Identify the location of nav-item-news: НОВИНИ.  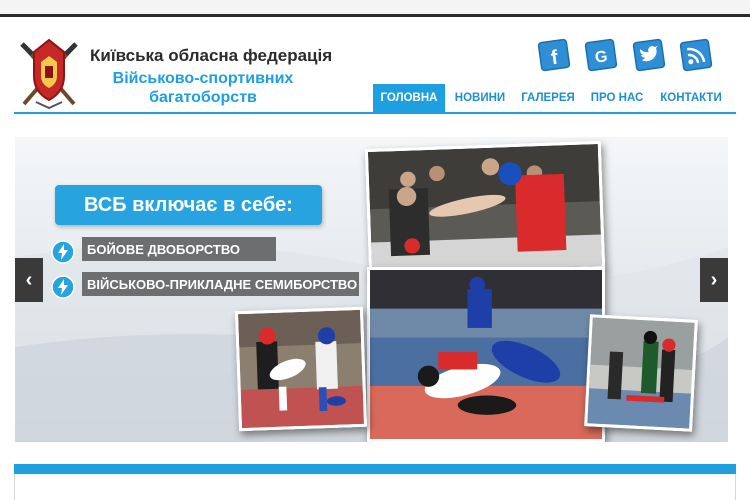
(480, 98).